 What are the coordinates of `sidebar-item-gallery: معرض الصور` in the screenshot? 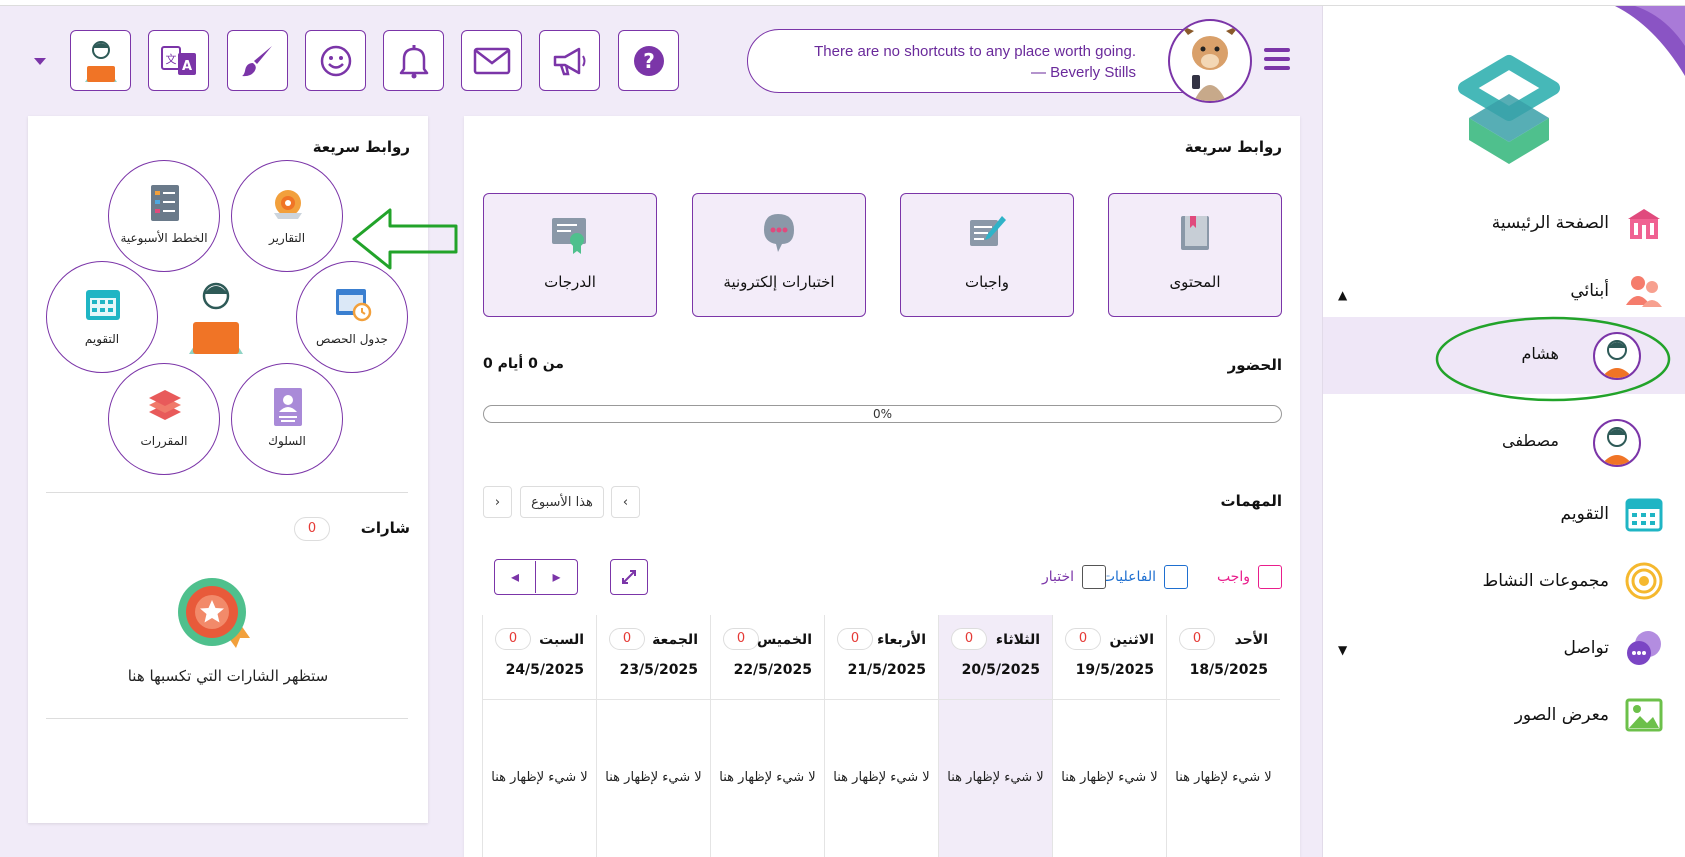 It's located at (1590, 715).